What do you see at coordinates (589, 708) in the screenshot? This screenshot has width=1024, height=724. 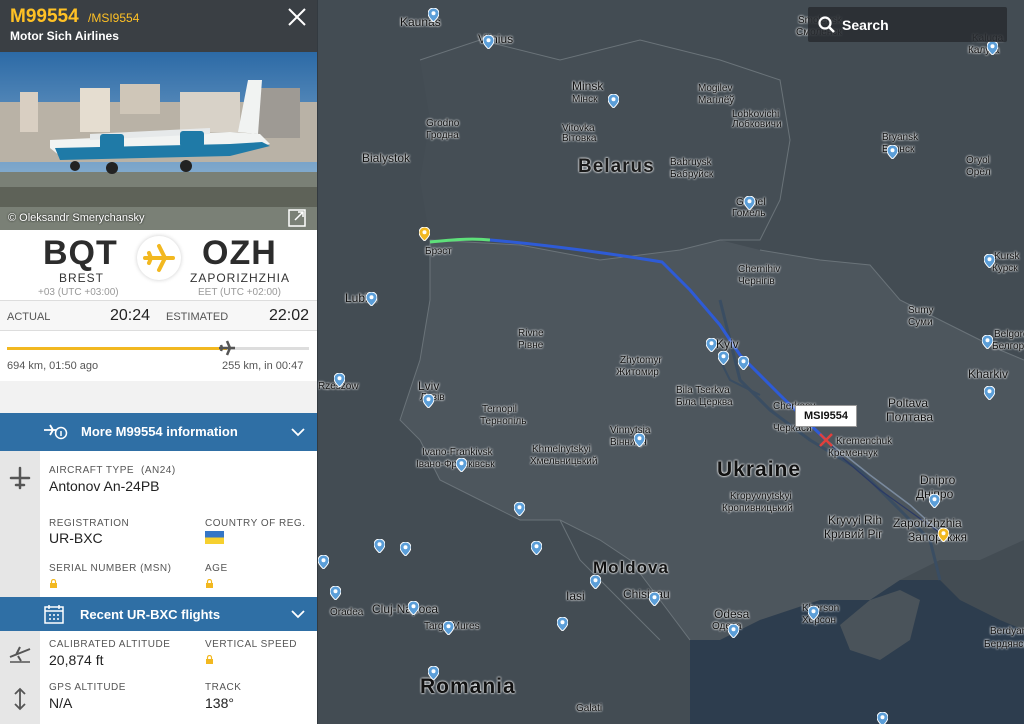 I see `city-label: Galati` at bounding box center [589, 708].